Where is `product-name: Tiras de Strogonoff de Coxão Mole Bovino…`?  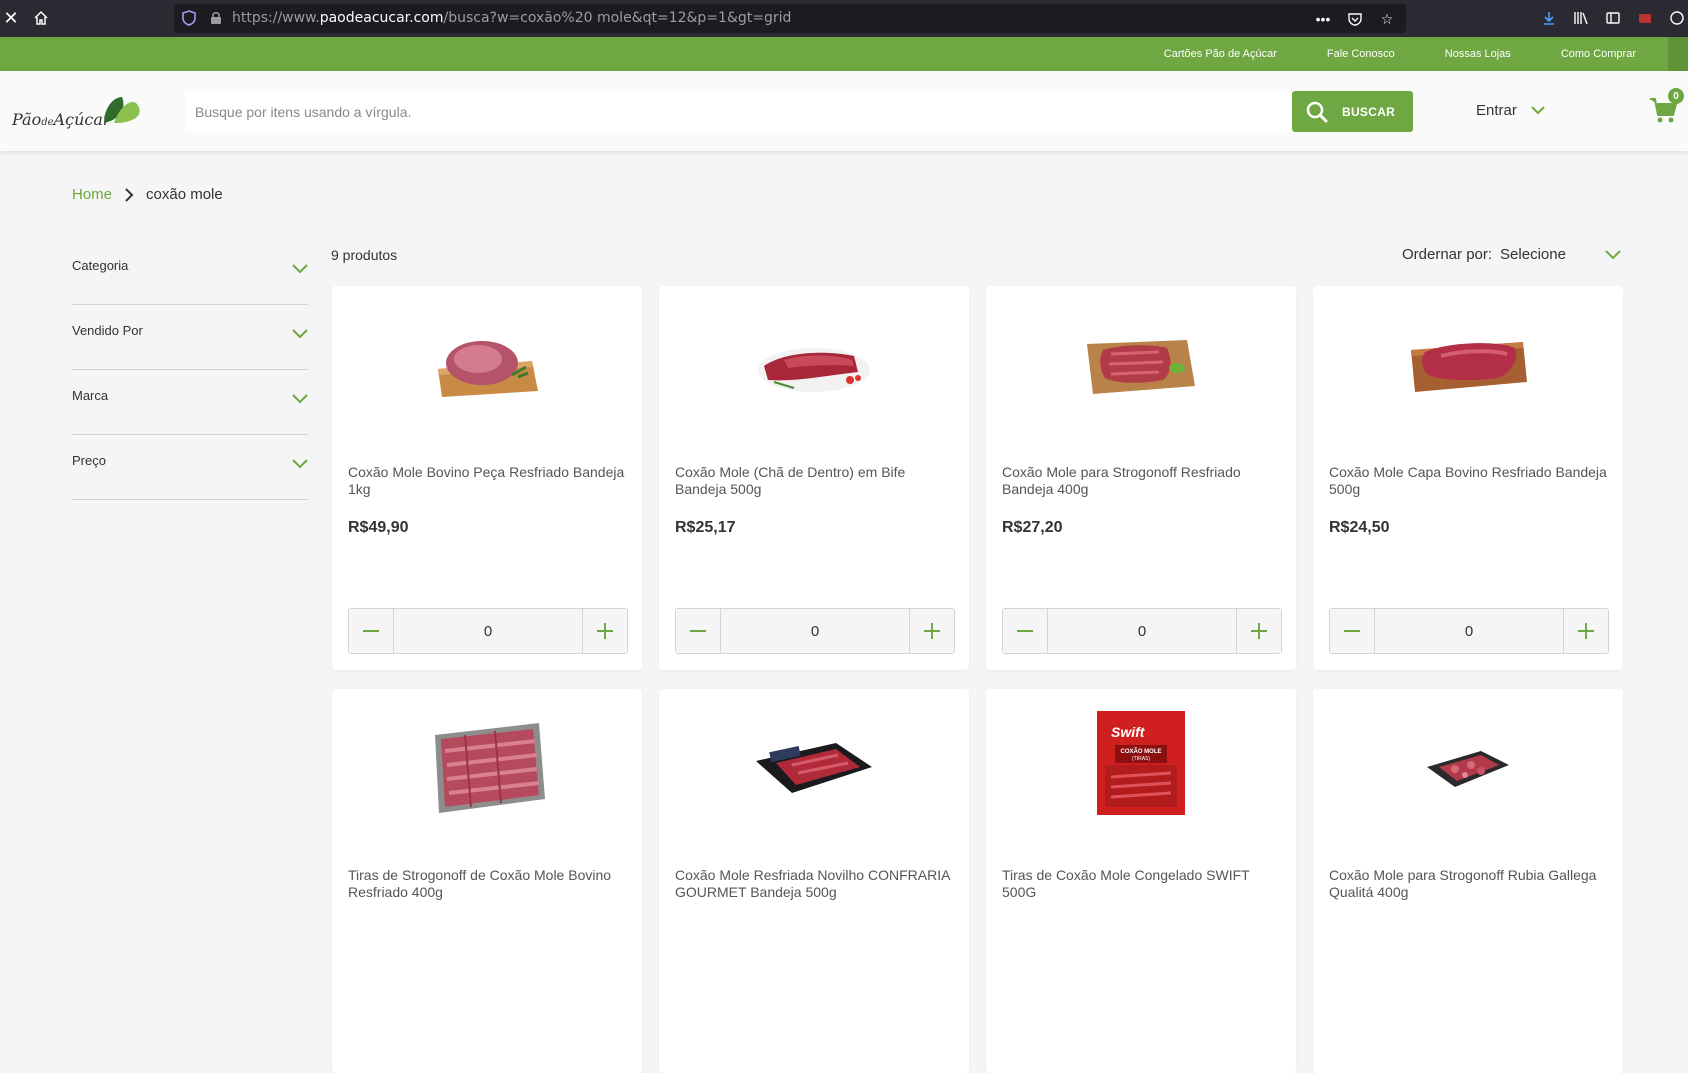 product-name: Tiras de Strogonoff de Coxão Mole Bovino… is located at coordinates (488, 884).